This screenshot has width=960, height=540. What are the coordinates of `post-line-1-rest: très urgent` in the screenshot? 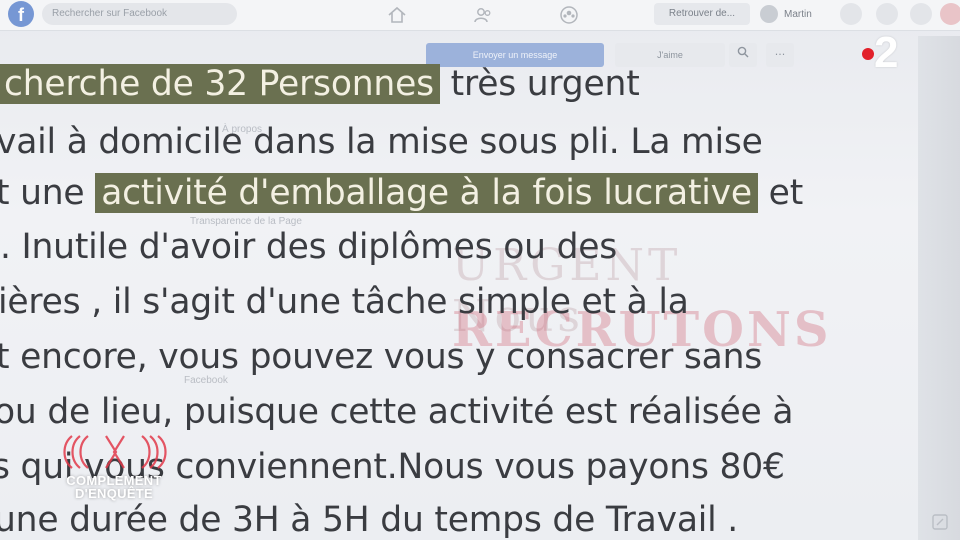 It's located at (539, 84).